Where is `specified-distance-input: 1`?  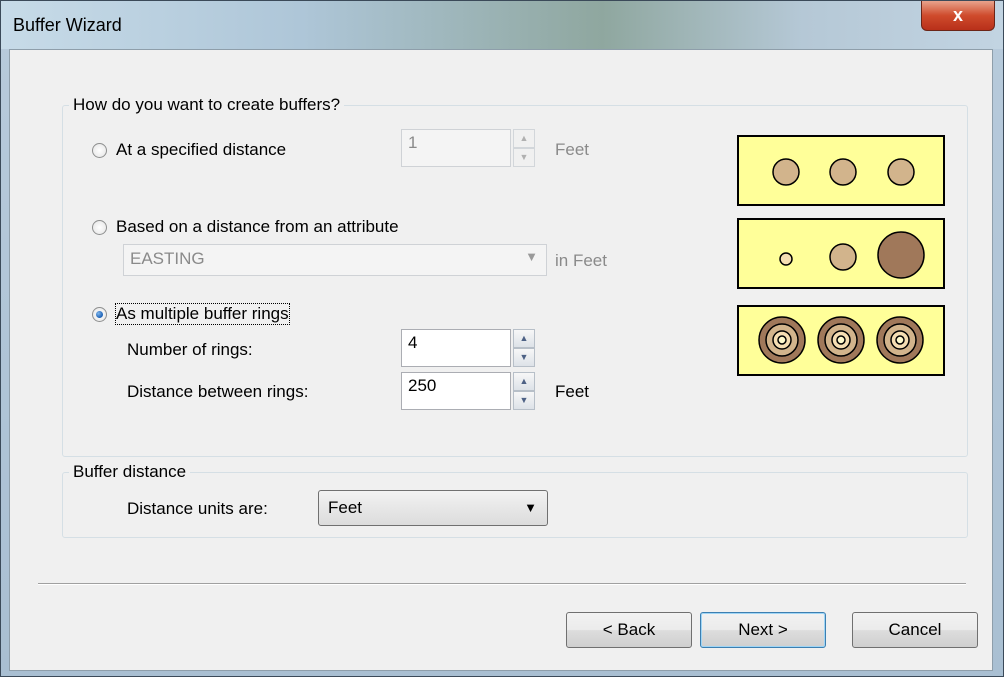 specified-distance-input: 1 is located at coordinates (456, 148).